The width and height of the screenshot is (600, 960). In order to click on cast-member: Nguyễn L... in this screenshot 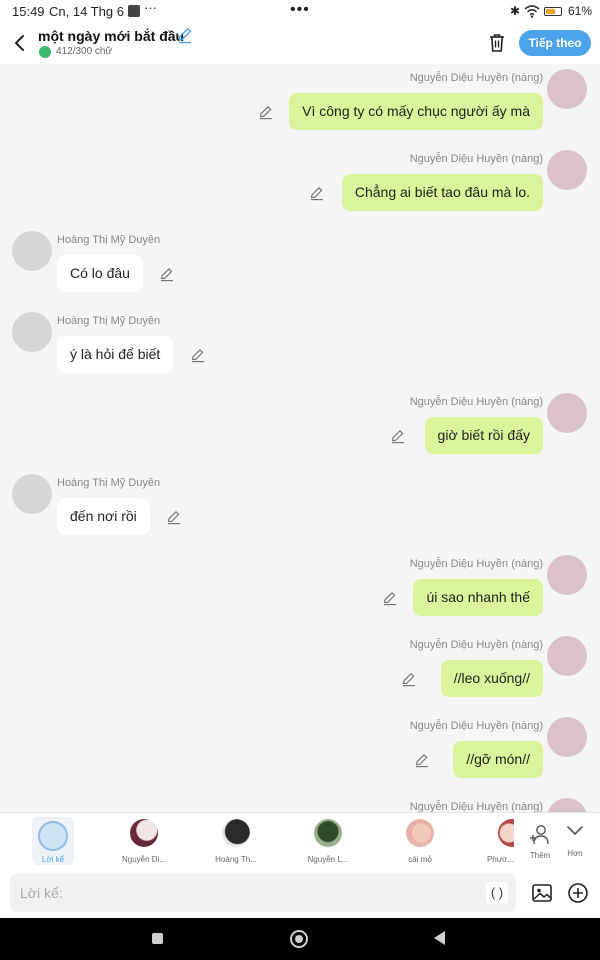, I will do `click(328, 842)`.